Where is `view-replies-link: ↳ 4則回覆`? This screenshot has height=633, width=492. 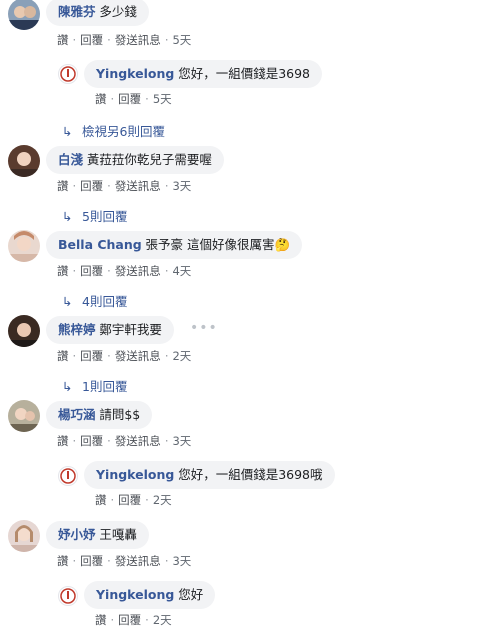 view-replies-link: ↳ 4則回覆 is located at coordinates (94, 300).